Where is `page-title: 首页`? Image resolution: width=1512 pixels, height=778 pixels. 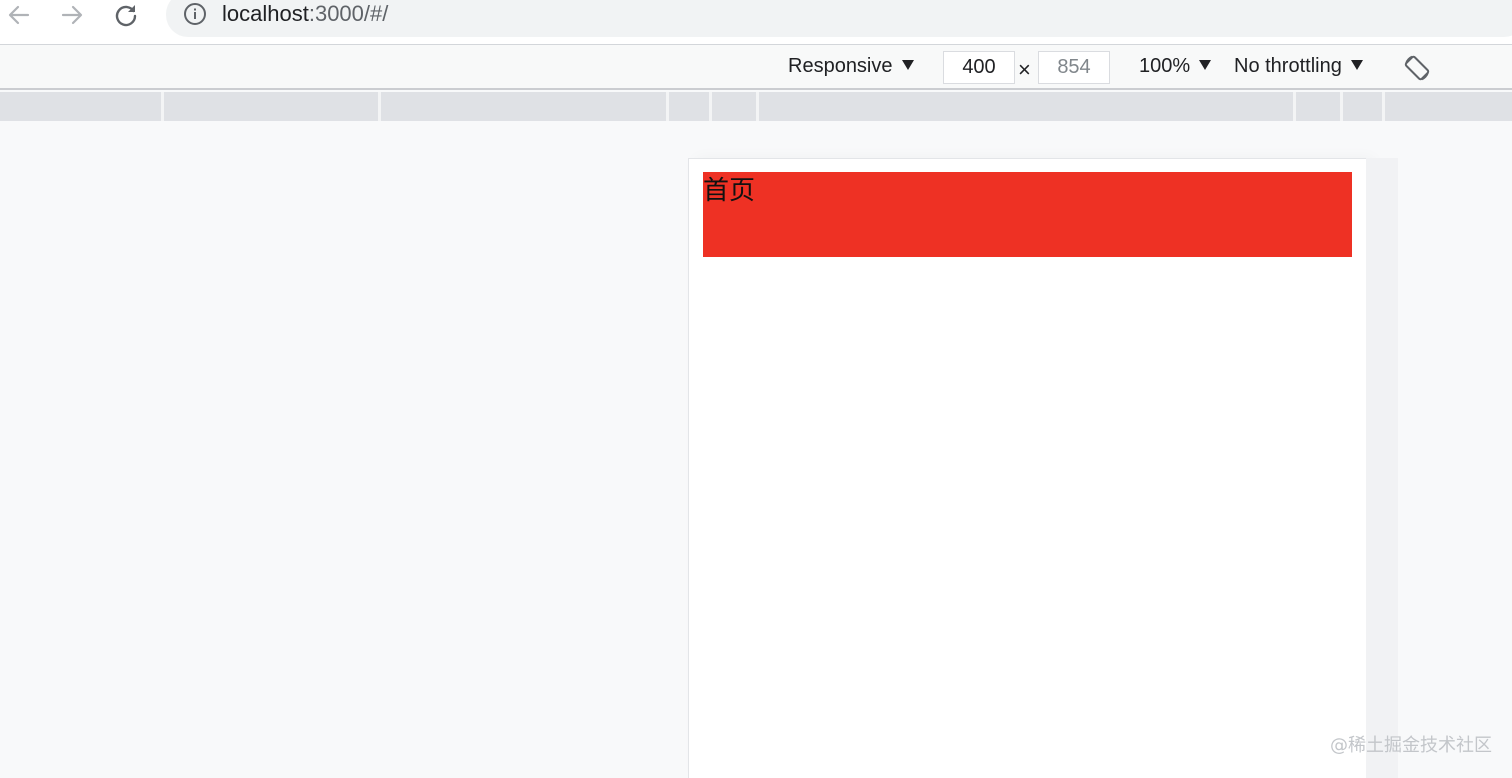 page-title: 首页 is located at coordinates (729, 191).